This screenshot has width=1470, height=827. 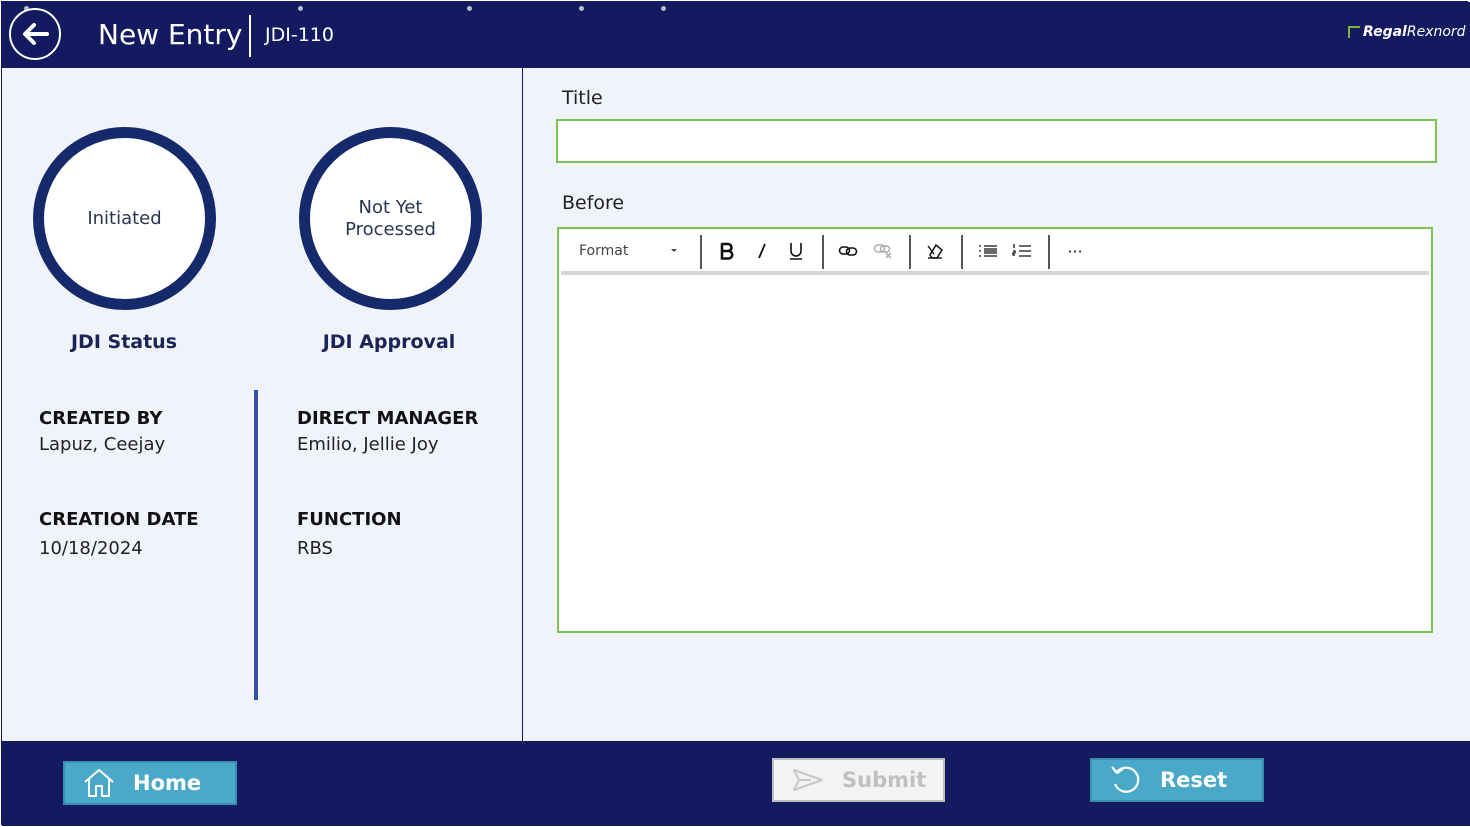 What do you see at coordinates (91, 548) in the screenshot?
I see `creation-date-value: 10/18/2024` at bounding box center [91, 548].